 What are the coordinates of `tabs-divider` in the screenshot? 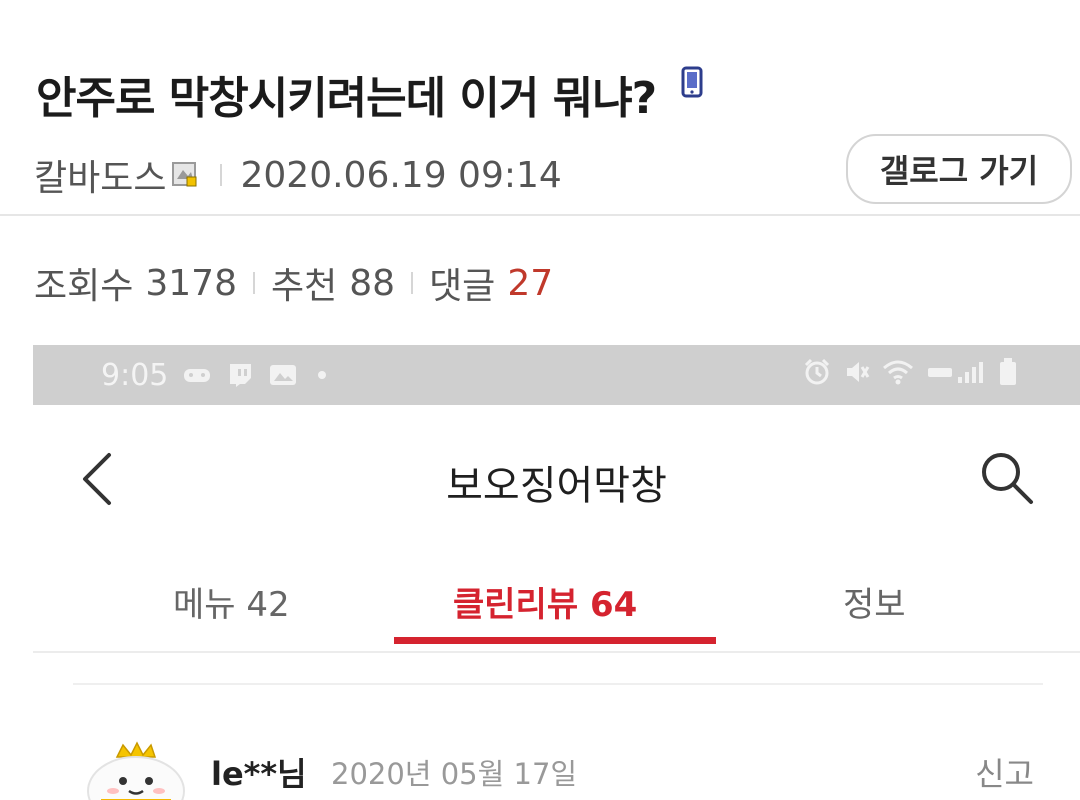 It's located at (556, 652).